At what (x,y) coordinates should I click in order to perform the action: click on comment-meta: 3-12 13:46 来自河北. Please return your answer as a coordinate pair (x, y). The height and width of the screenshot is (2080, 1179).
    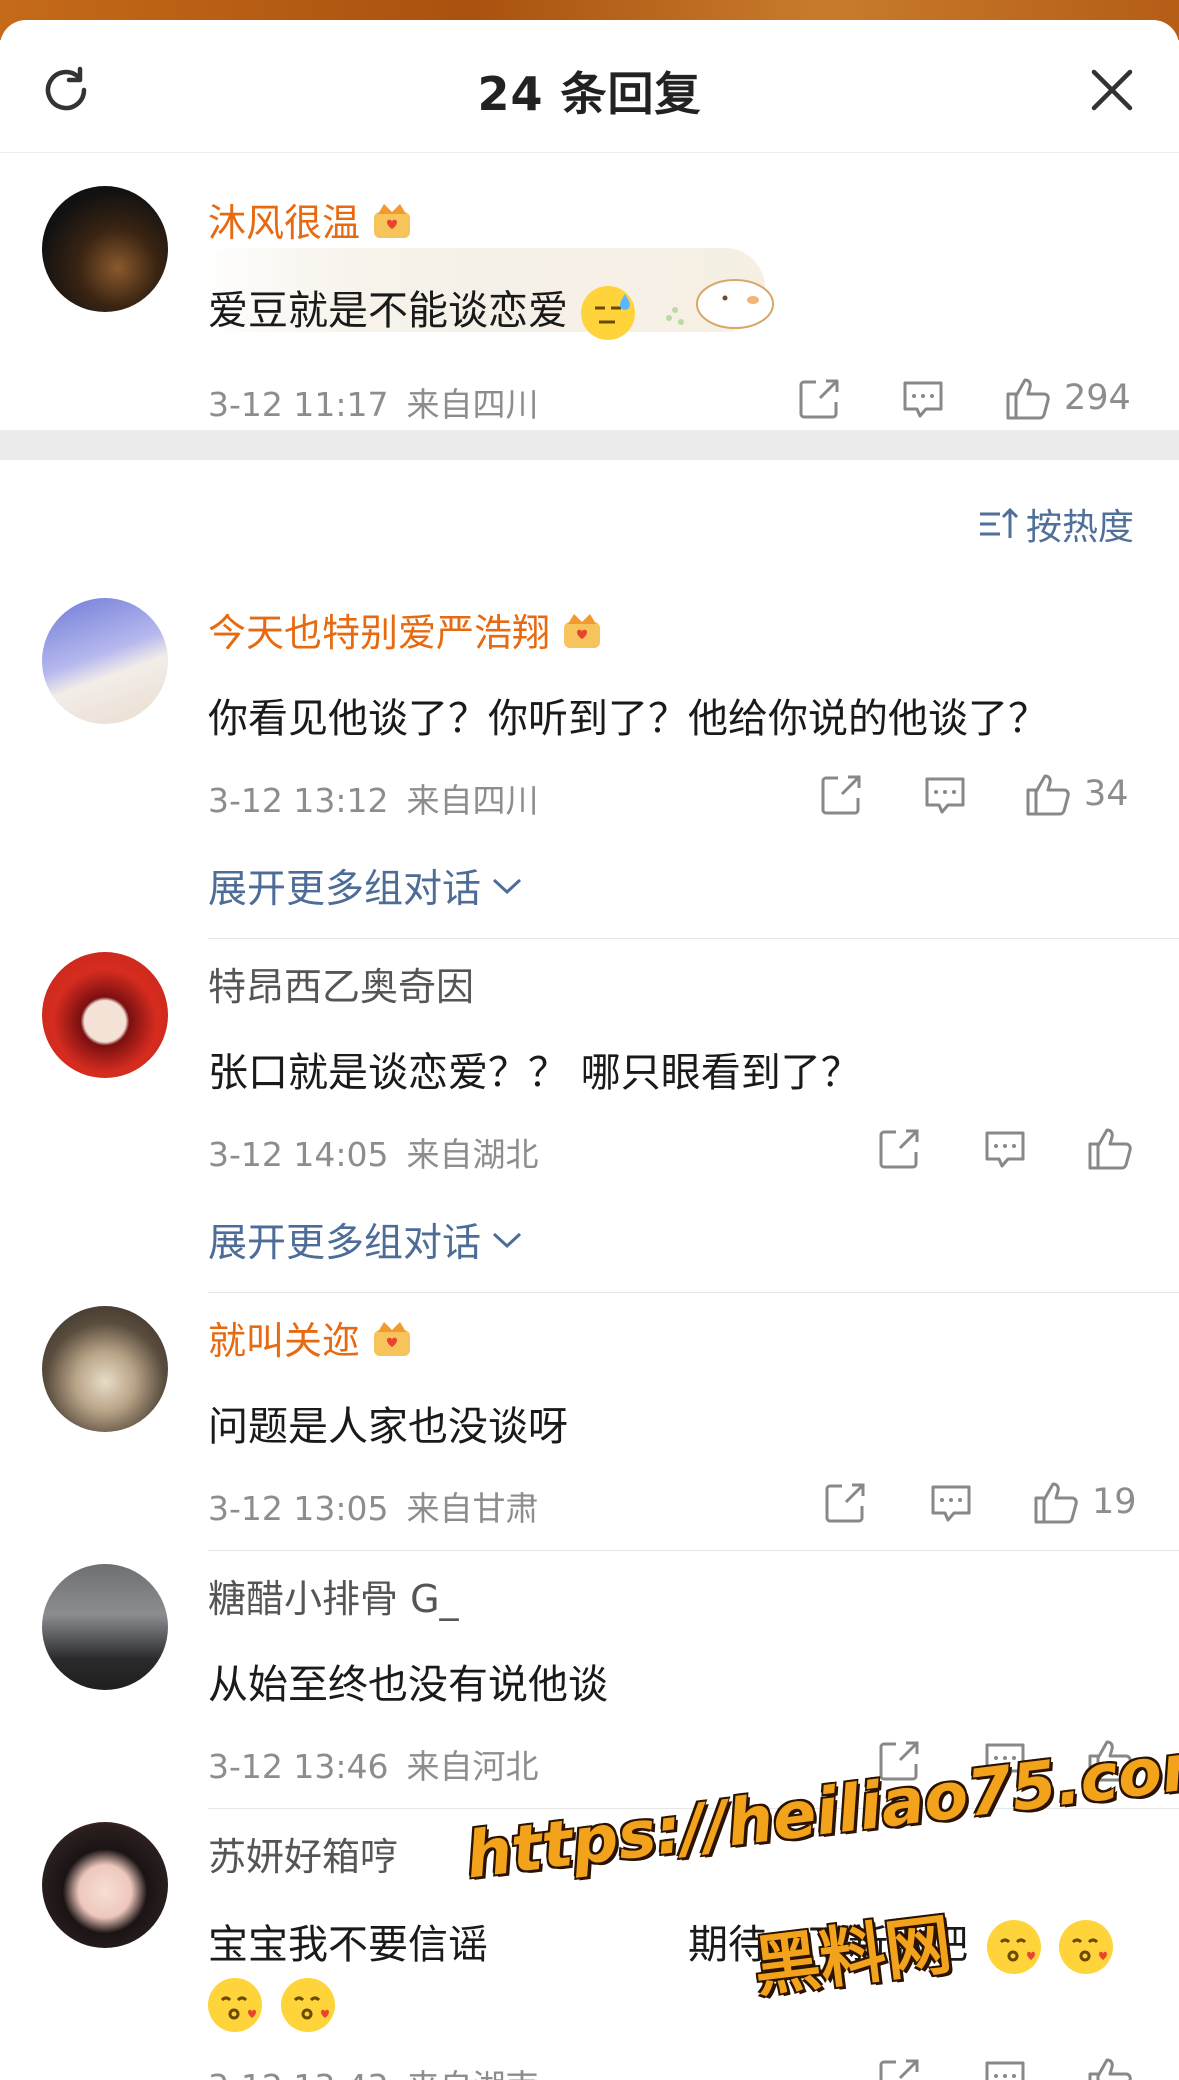
    Looking at the image, I should click on (373, 1764).